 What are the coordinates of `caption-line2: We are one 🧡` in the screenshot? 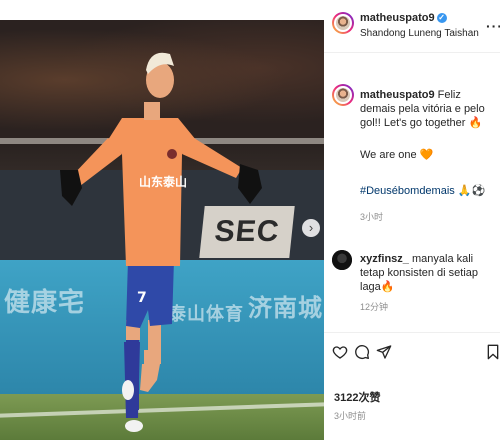 It's located at (397, 155).